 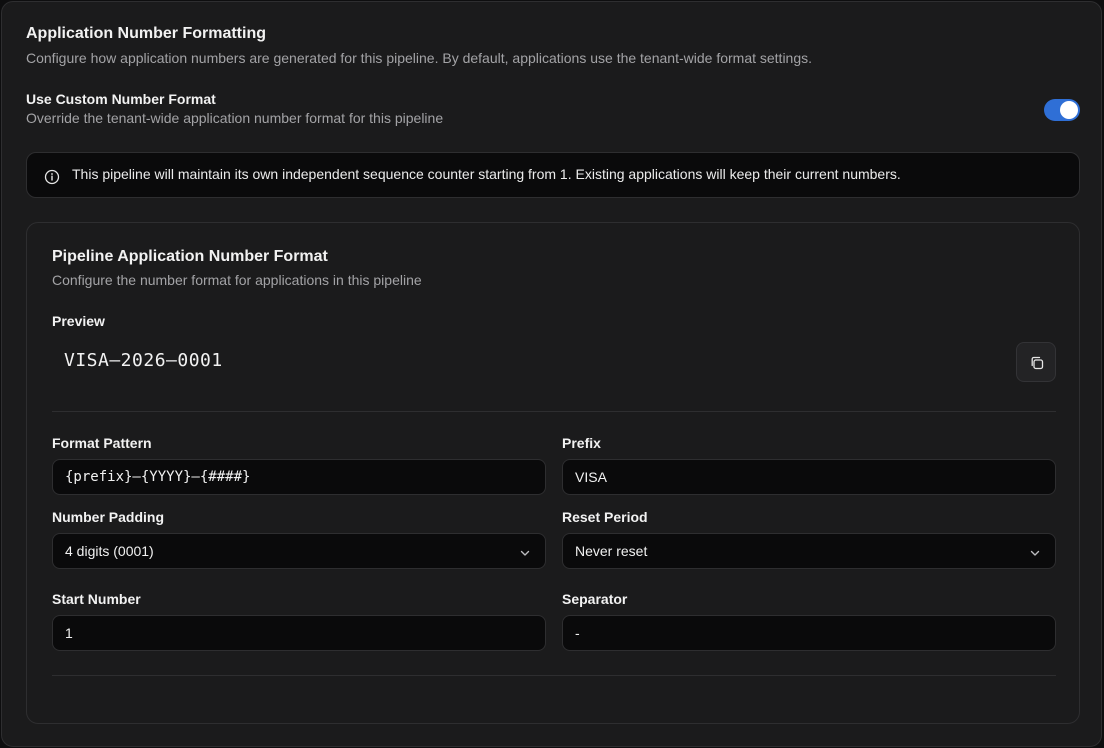 What do you see at coordinates (299, 477) in the screenshot?
I see `format-pattern-input: {prefix}–{YYYY}–{####}` at bounding box center [299, 477].